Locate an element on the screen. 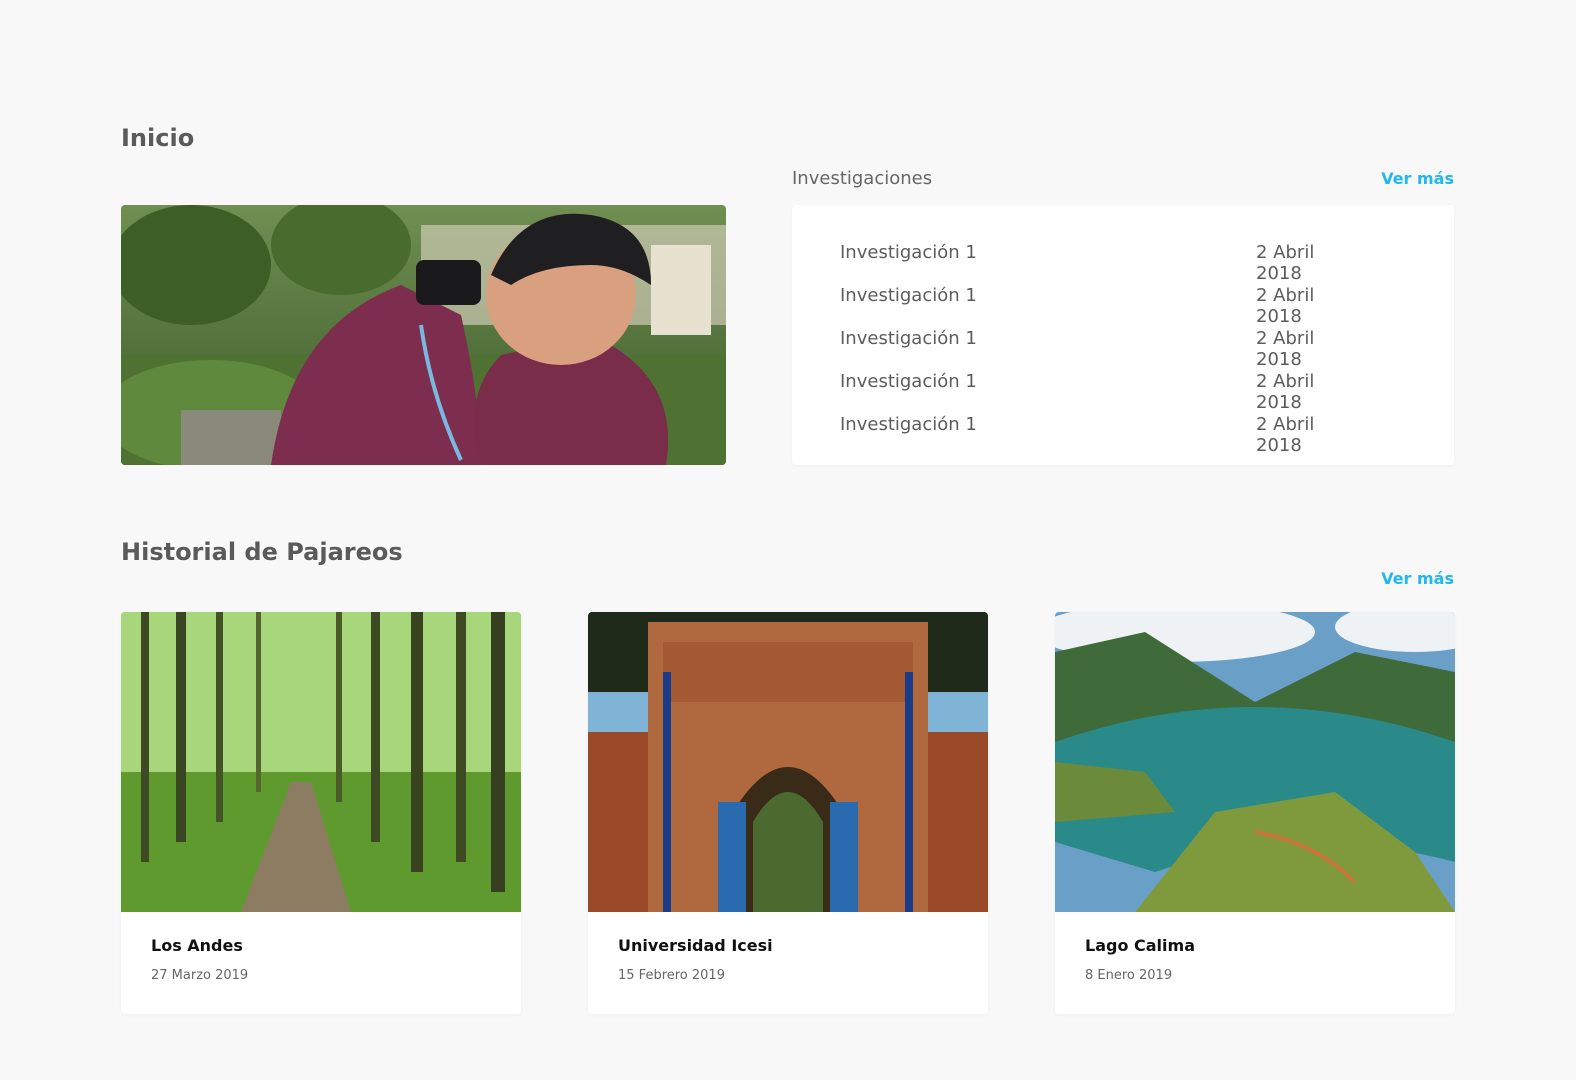  history-card-lago-calima: Lago Calima 8 Enero 2019 is located at coordinates (1255, 813).